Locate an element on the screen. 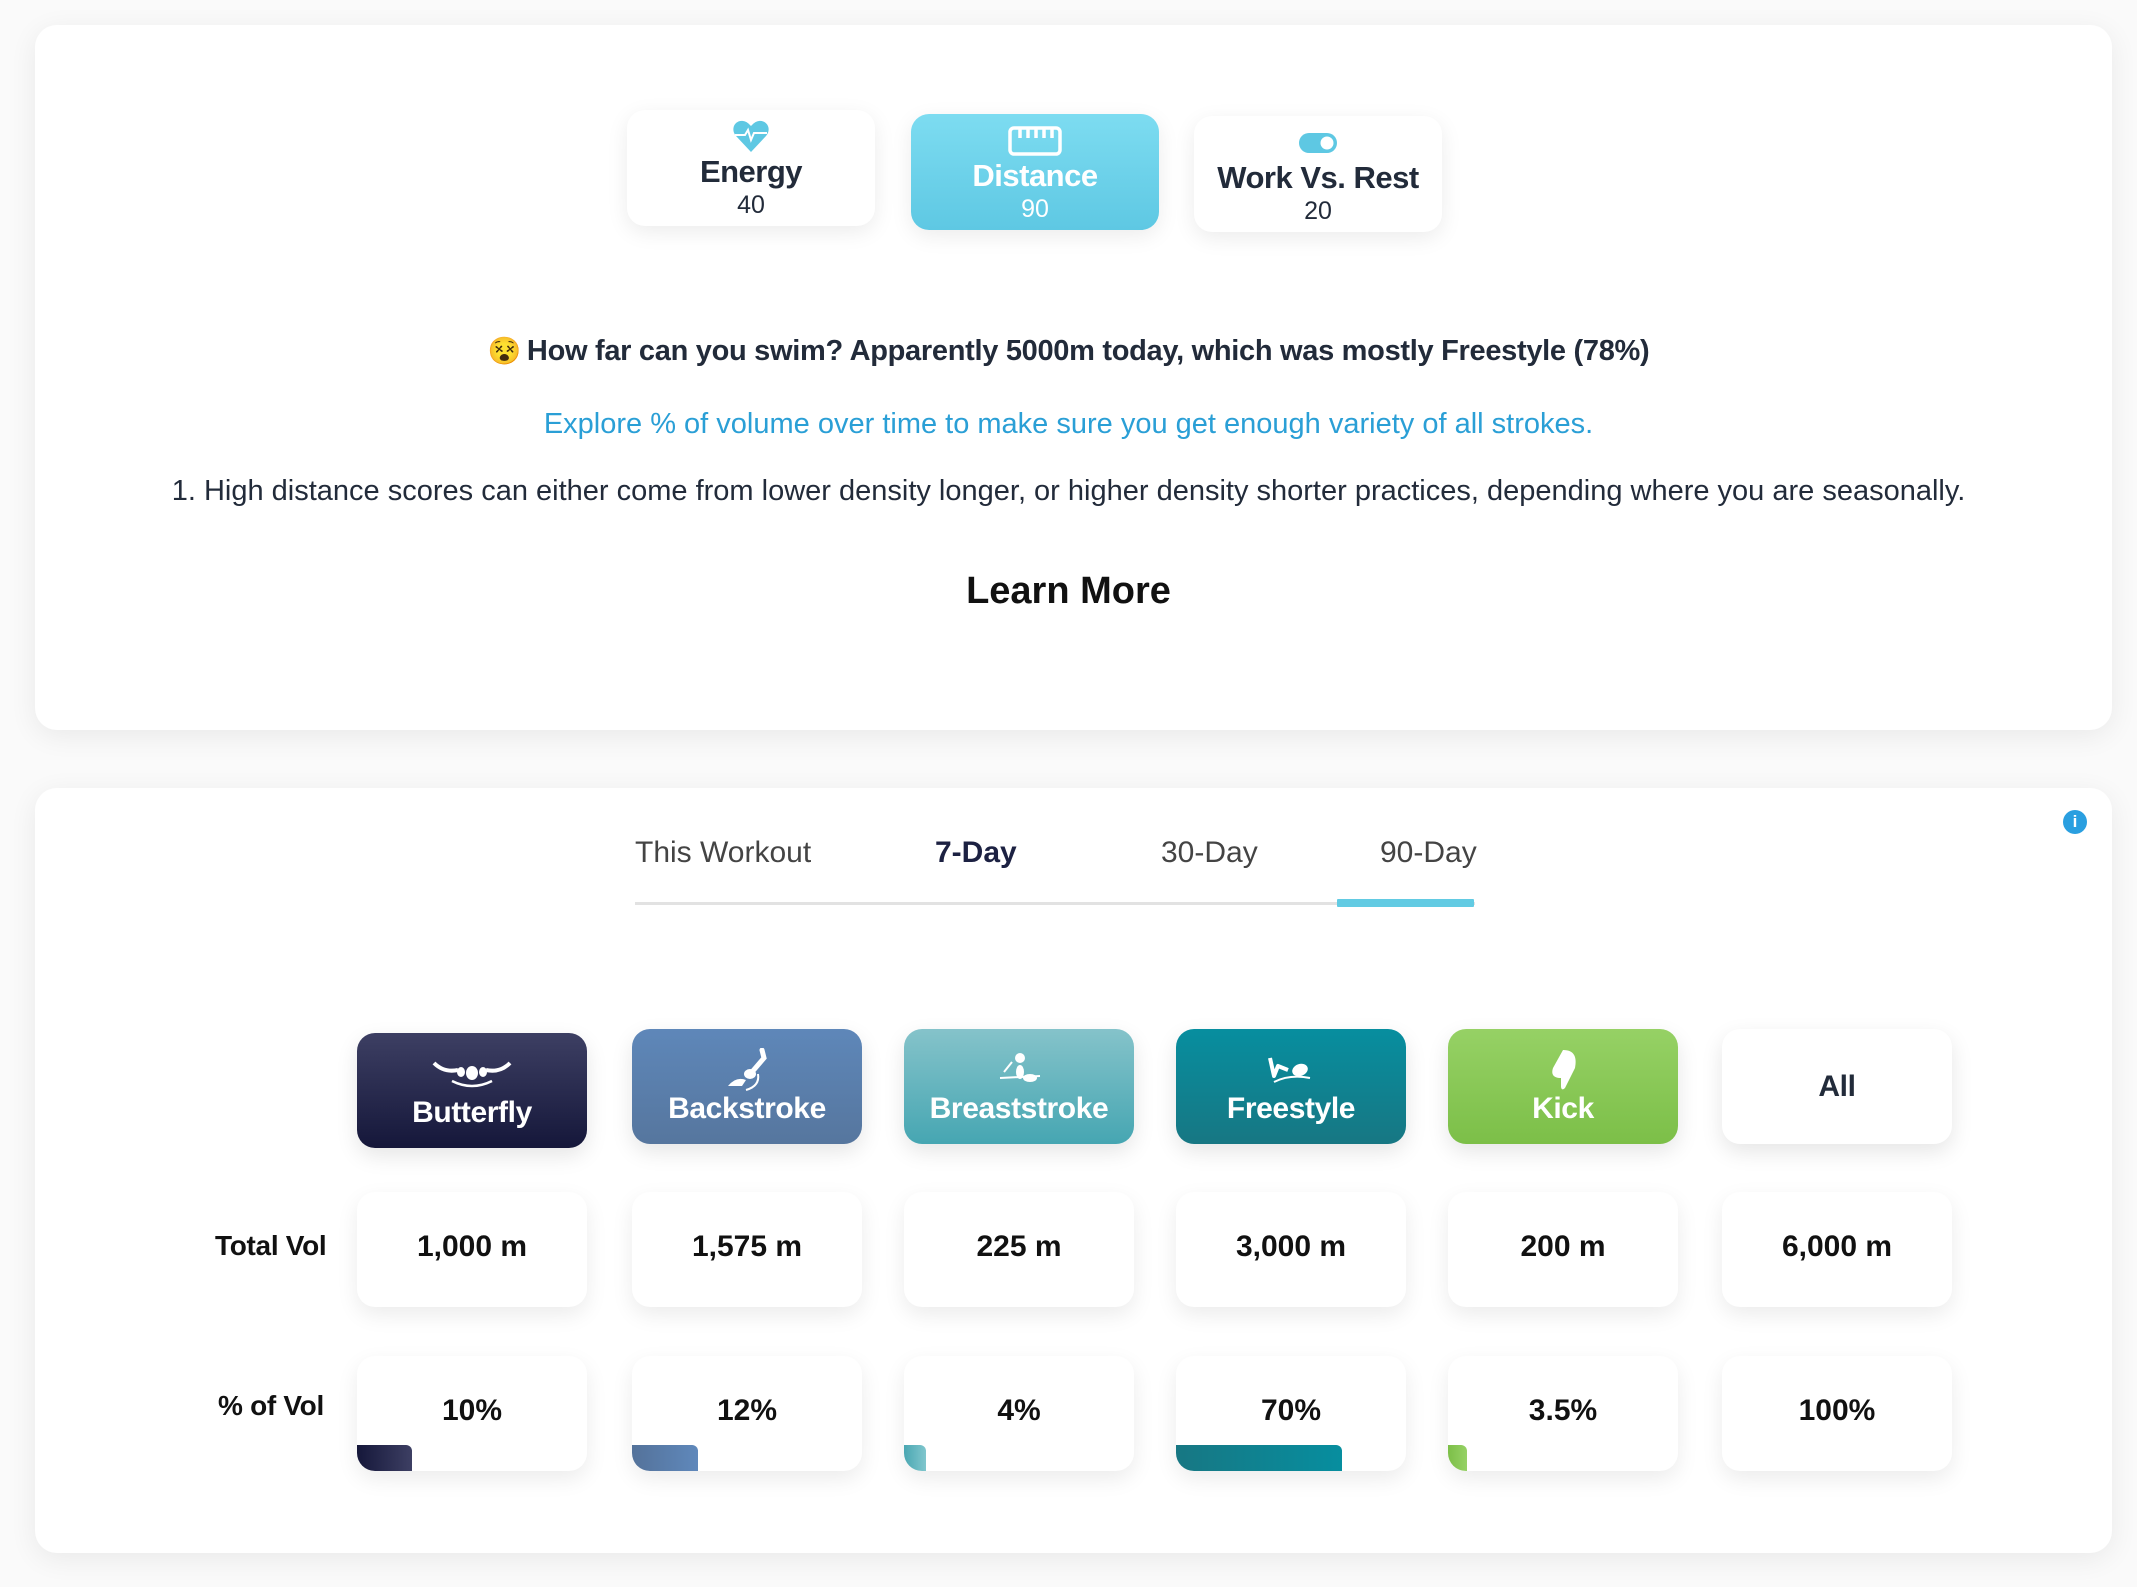 This screenshot has width=2137, height=1587. score-label: Distance is located at coordinates (1035, 175).